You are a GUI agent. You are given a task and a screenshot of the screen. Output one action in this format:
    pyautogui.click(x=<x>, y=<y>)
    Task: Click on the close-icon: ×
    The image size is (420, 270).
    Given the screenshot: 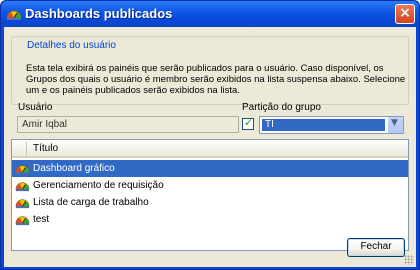 What is the action you would take?
    pyautogui.click(x=405, y=13)
    